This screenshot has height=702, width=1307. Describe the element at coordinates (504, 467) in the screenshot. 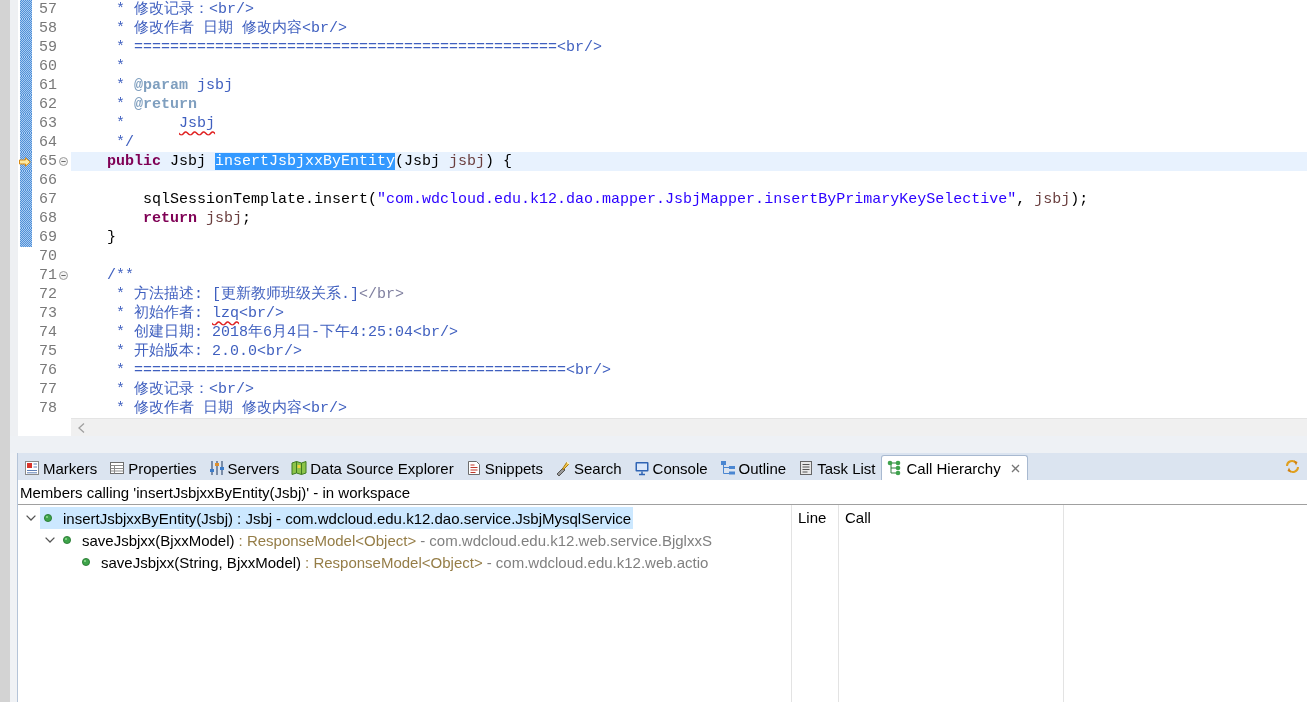

I see `panel-tab: Snippets` at that location.